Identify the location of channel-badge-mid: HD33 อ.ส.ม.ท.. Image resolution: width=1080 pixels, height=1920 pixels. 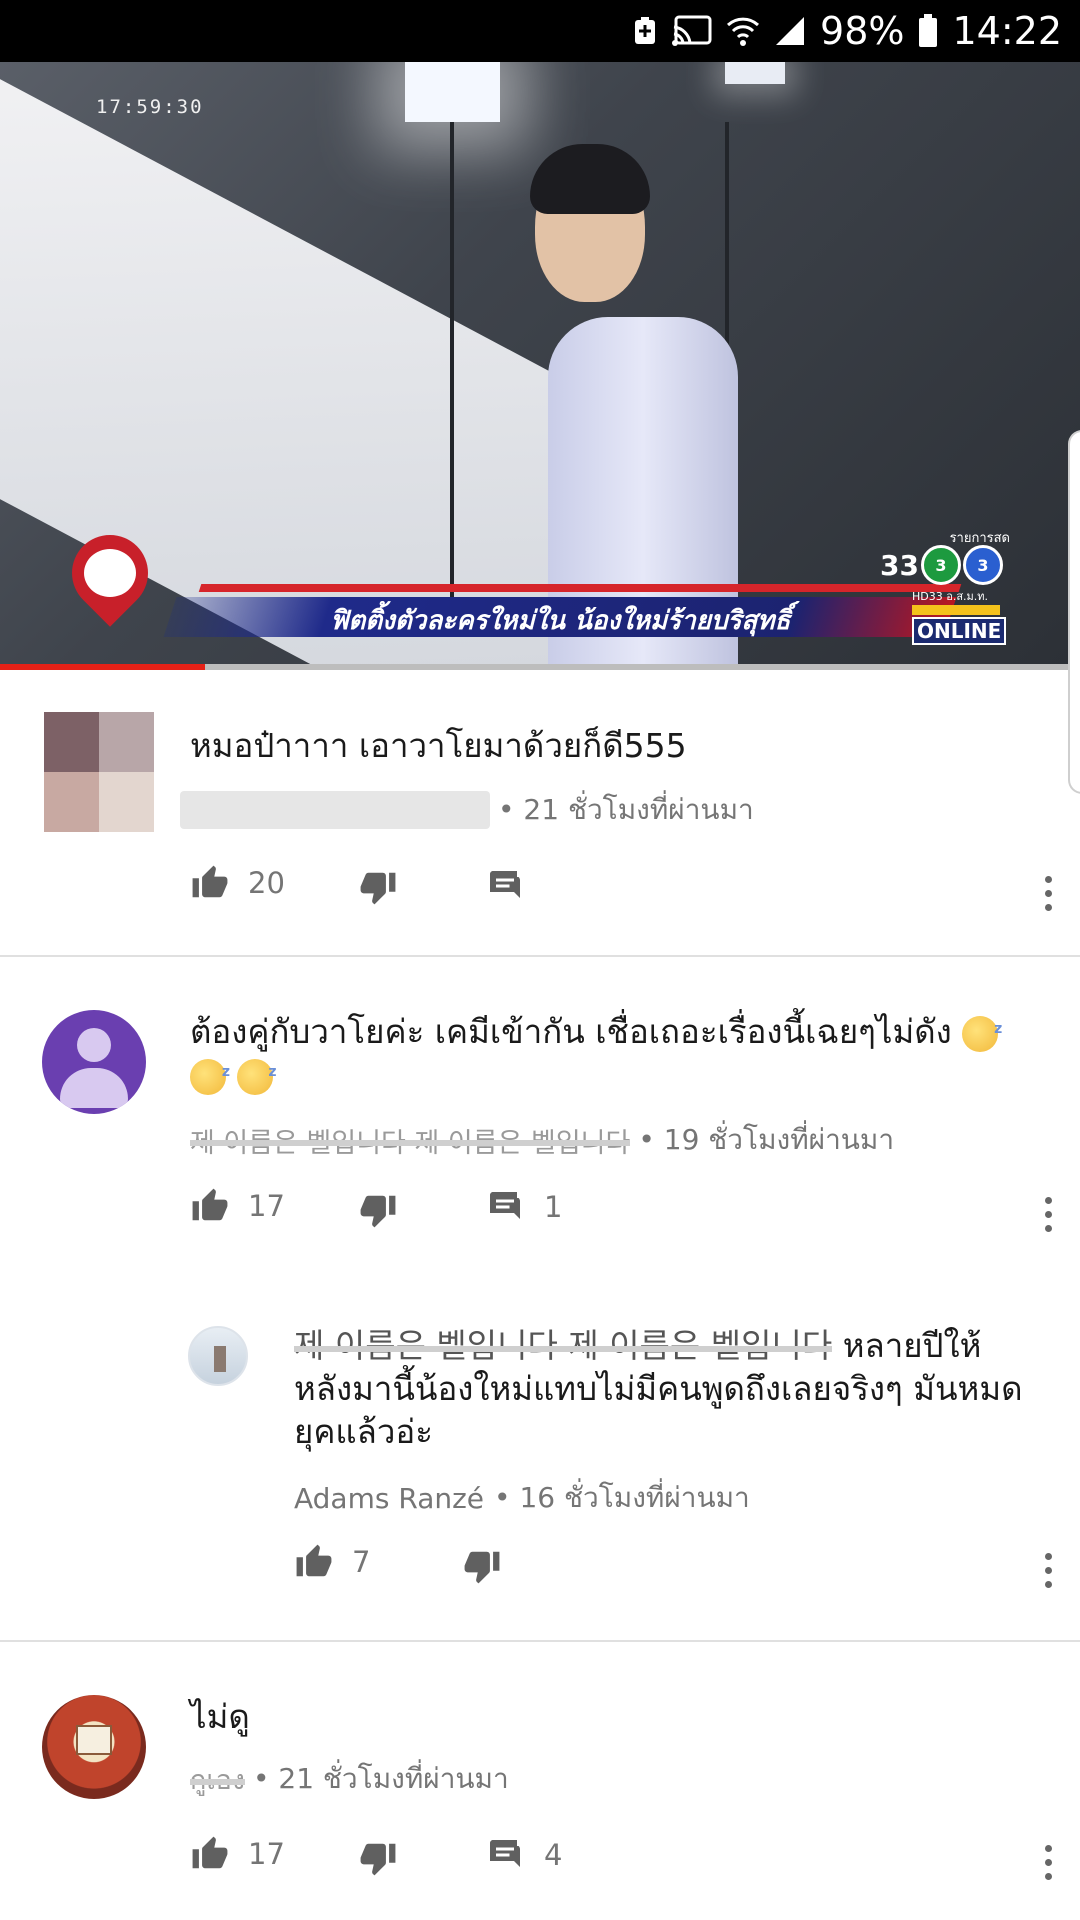
(950, 596).